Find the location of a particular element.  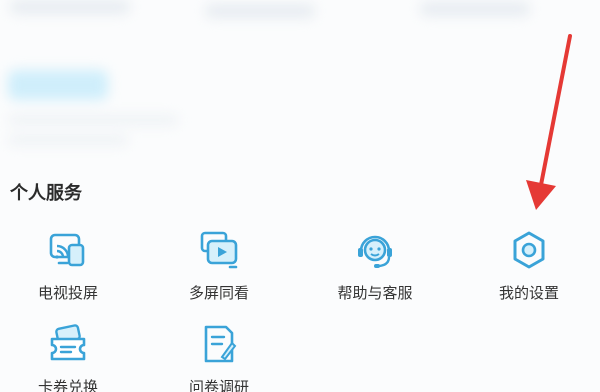

service-label: 问卷调研 is located at coordinates (218, 385).